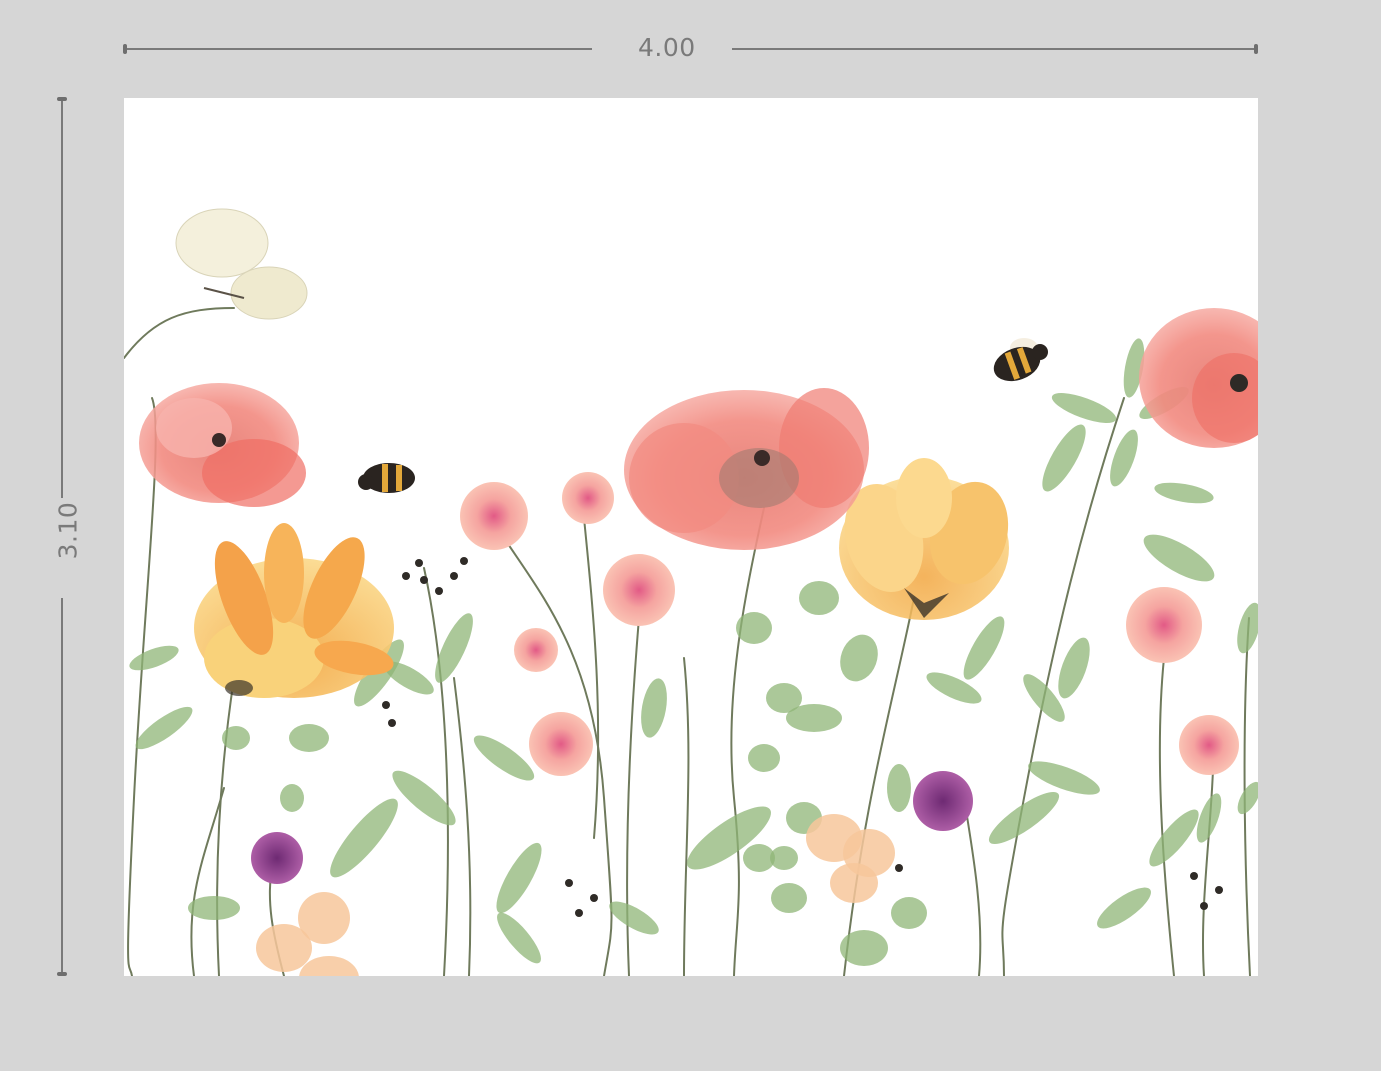  What do you see at coordinates (125, 49) in the screenshot?
I see `width-cap-left` at bounding box center [125, 49].